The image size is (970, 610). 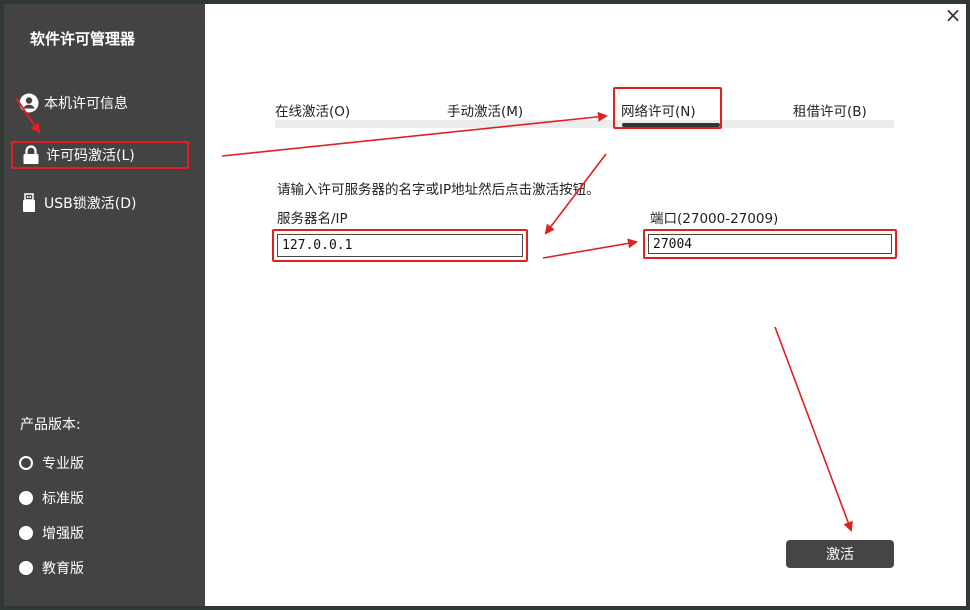 I want to click on sidebar-item-local-license: 本机许可信息, so click(x=73, y=103).